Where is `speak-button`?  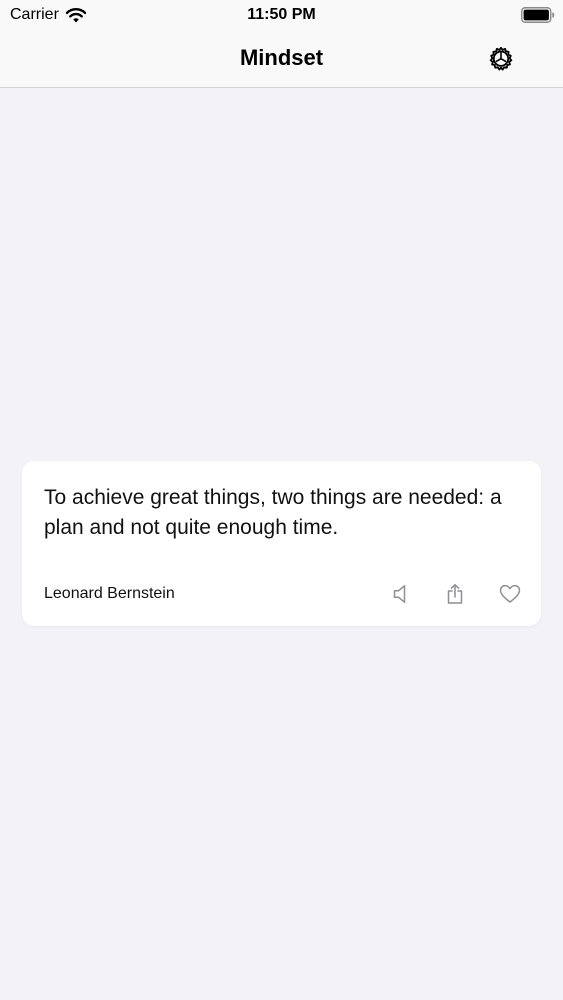 speak-button is located at coordinates (401, 594).